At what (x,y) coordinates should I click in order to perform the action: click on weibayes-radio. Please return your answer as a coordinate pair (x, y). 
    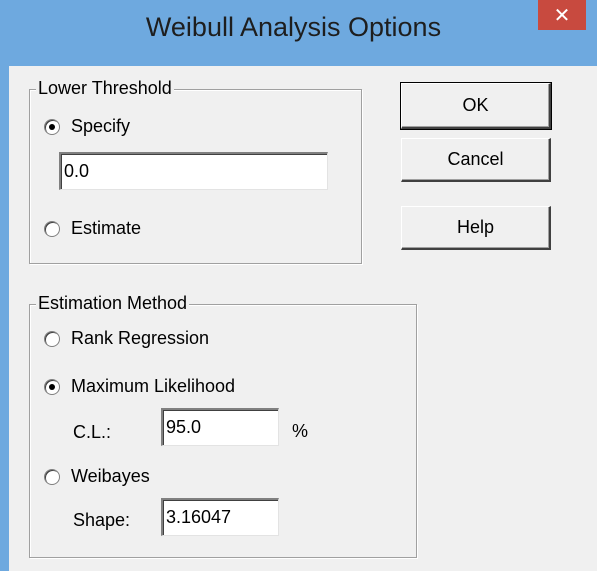
    Looking at the image, I should click on (52, 476).